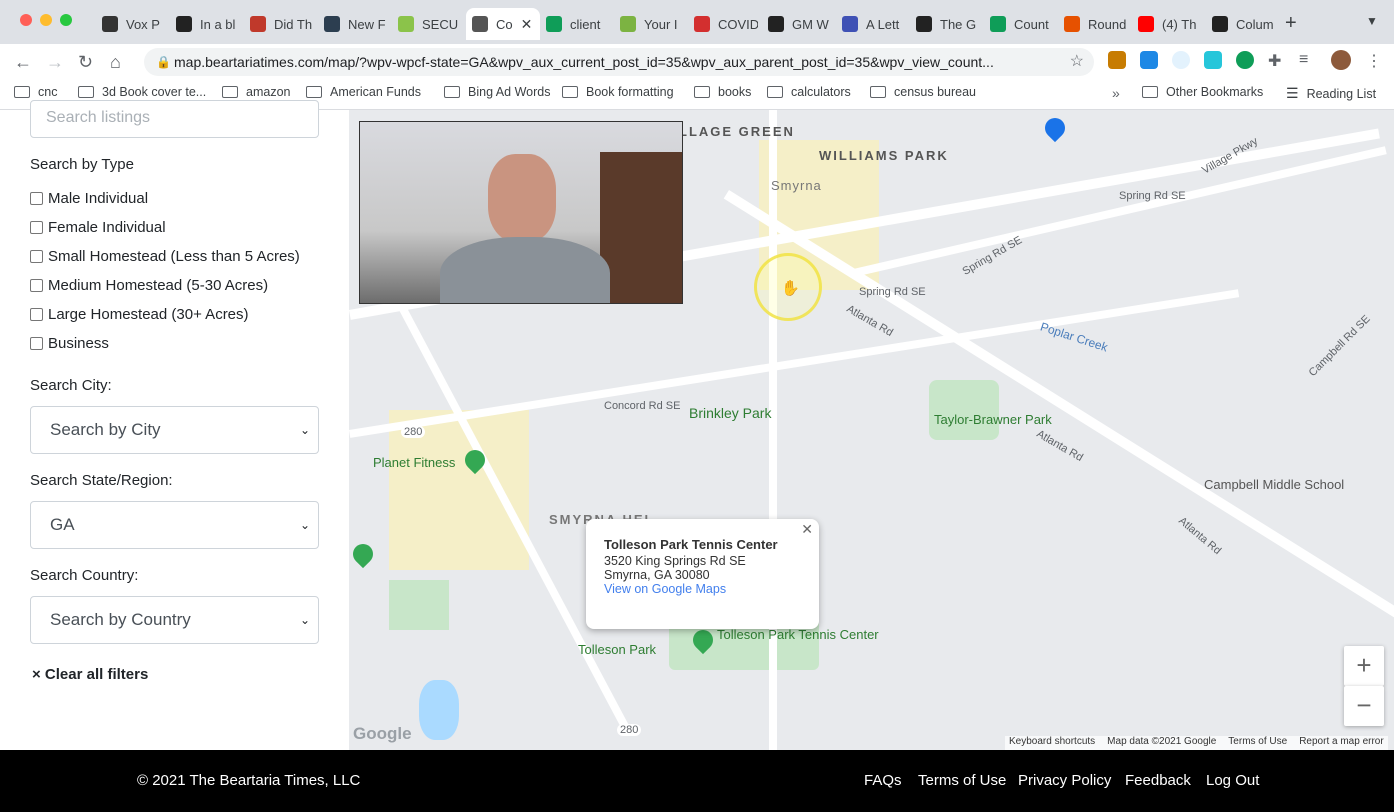  What do you see at coordinates (165, 256) in the screenshot?
I see `type-checkbox: Small Homestead (Less than 5 Acres)` at bounding box center [165, 256].